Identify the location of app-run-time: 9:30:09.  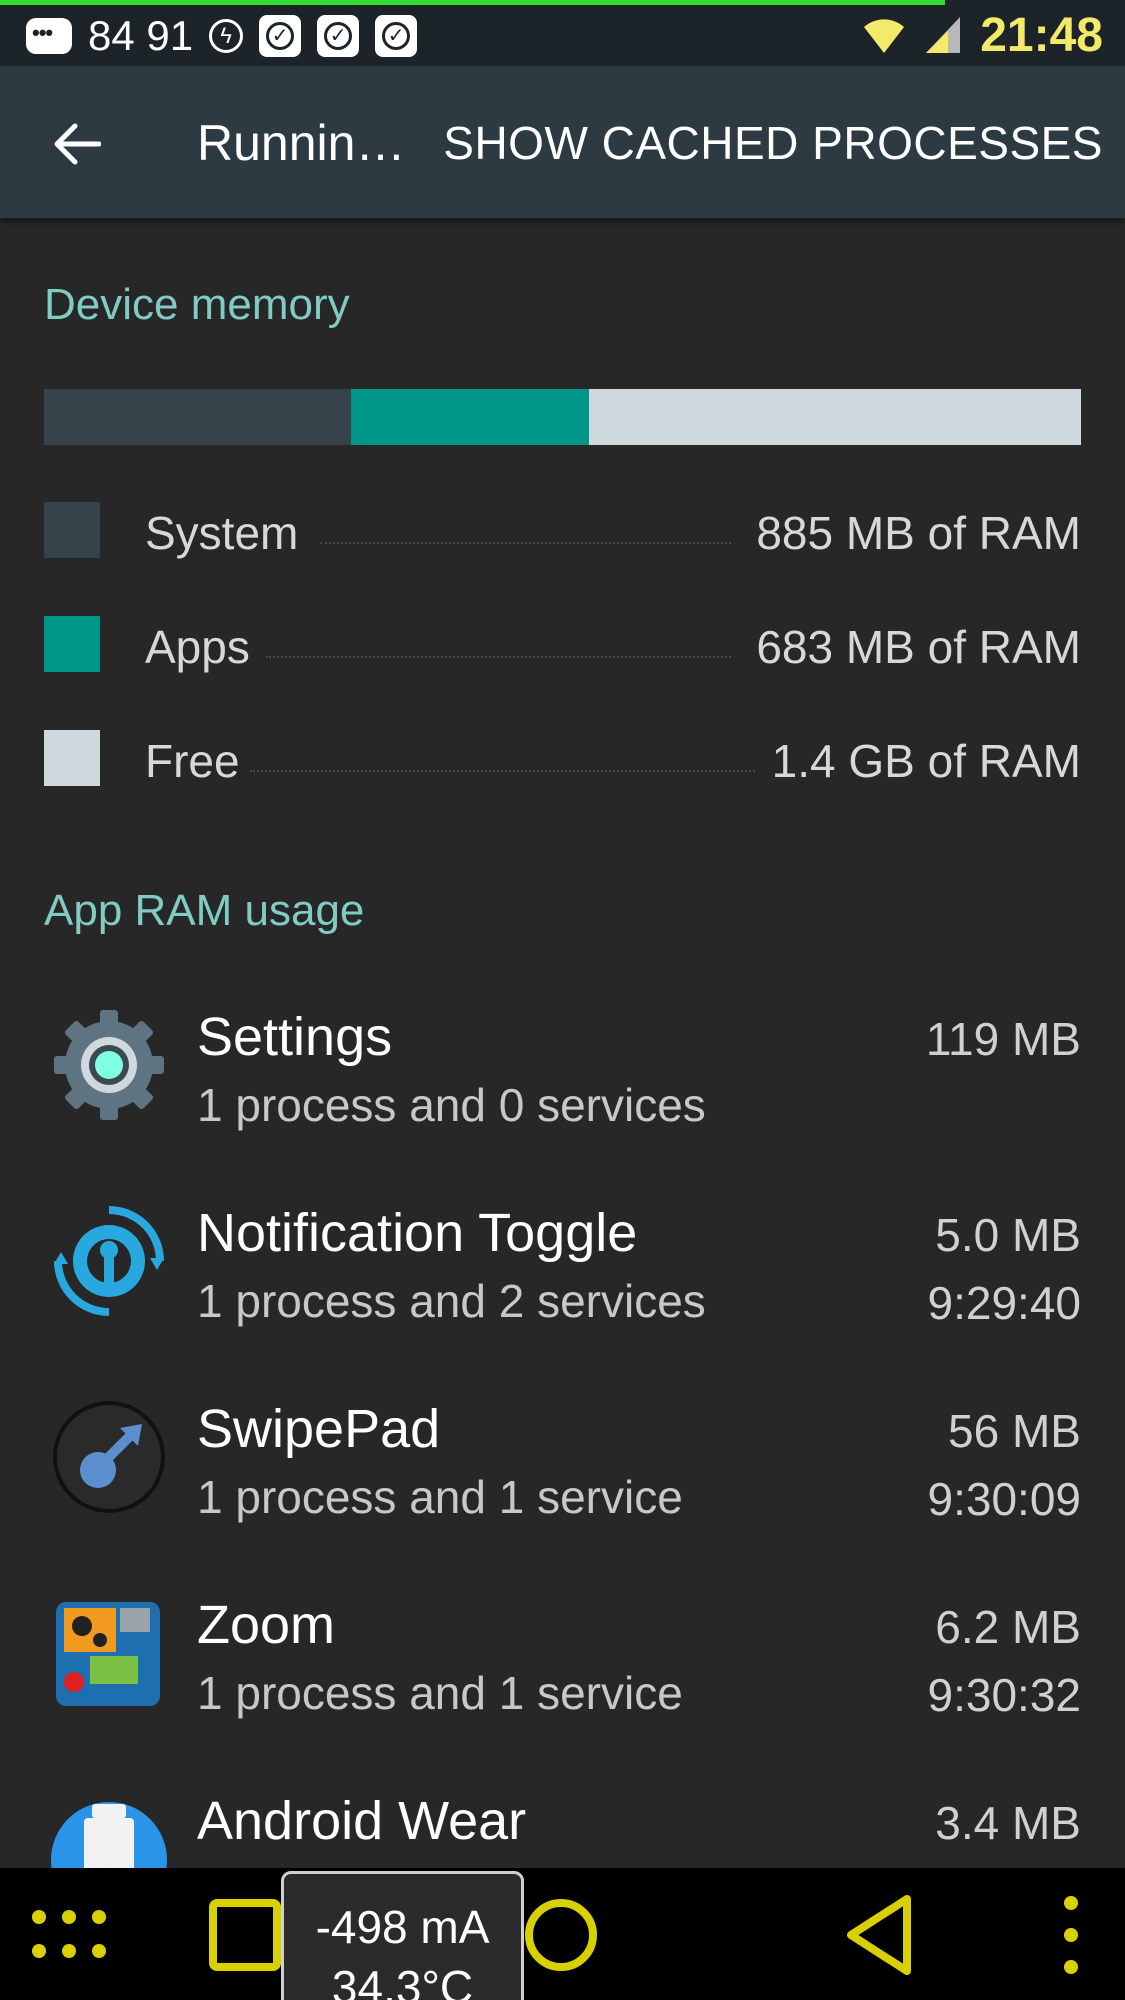
(1004, 1499).